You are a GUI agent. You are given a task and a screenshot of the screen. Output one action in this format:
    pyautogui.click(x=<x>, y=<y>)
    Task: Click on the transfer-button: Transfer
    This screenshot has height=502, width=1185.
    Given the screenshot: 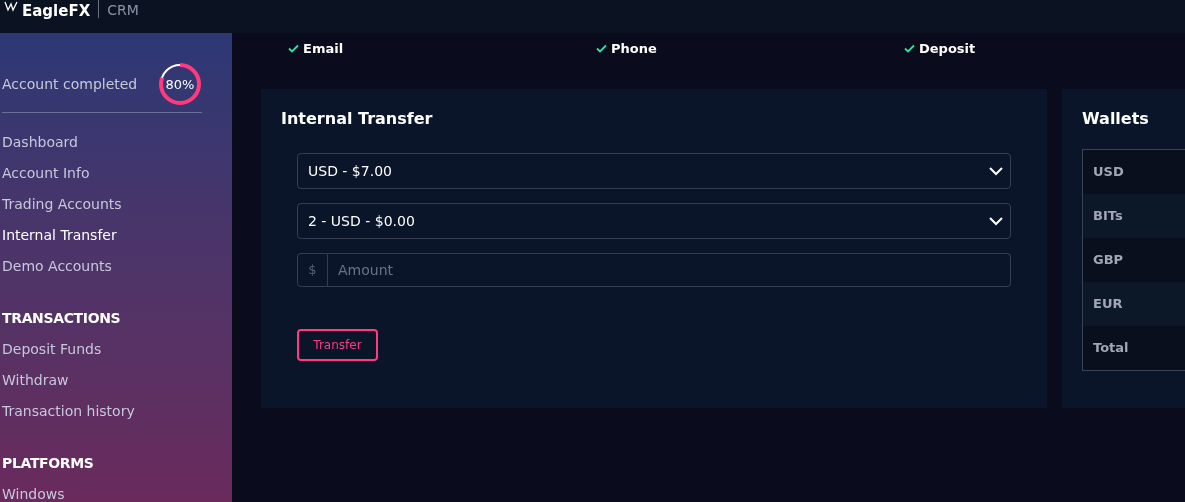 What is the action you would take?
    pyautogui.click(x=337, y=345)
    